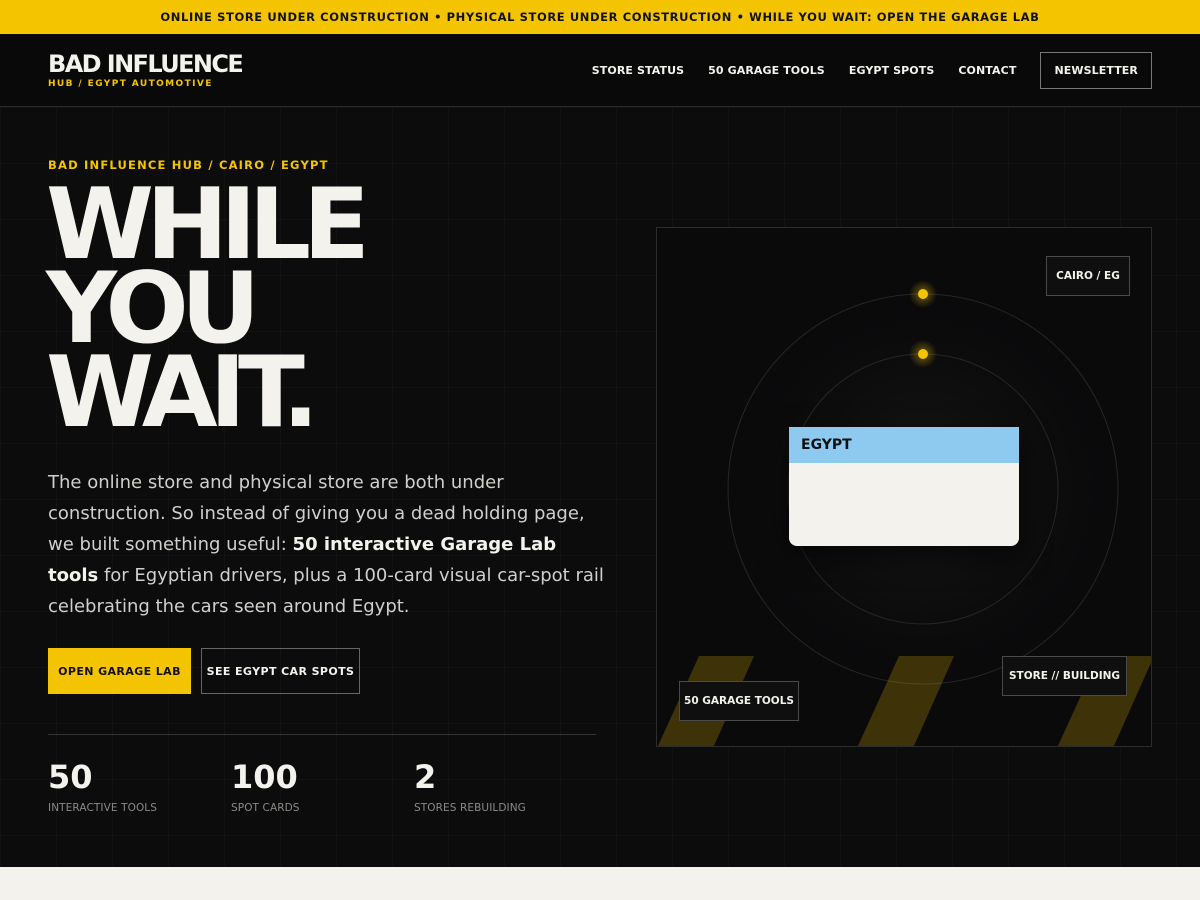 The height and width of the screenshot is (900, 1200). Describe the element at coordinates (103, 808) in the screenshot. I see `stat-label: INTERACTIVE TOOLS` at that location.